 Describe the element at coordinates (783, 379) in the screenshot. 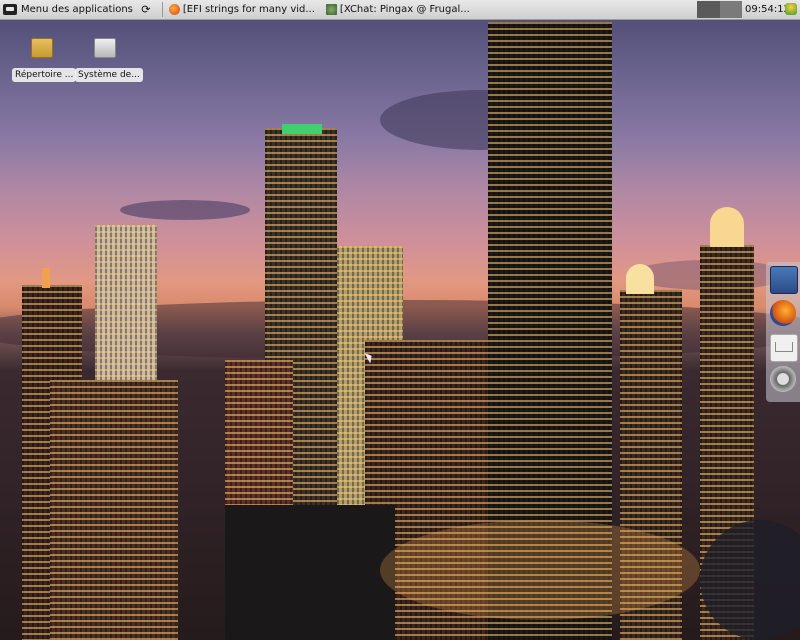

I see `disc-icon` at that location.